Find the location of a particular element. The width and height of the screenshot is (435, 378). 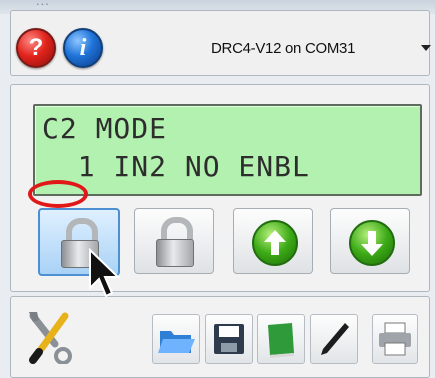

lcd-line-2: 1 IN2 NO ENBL is located at coordinates (176, 166).